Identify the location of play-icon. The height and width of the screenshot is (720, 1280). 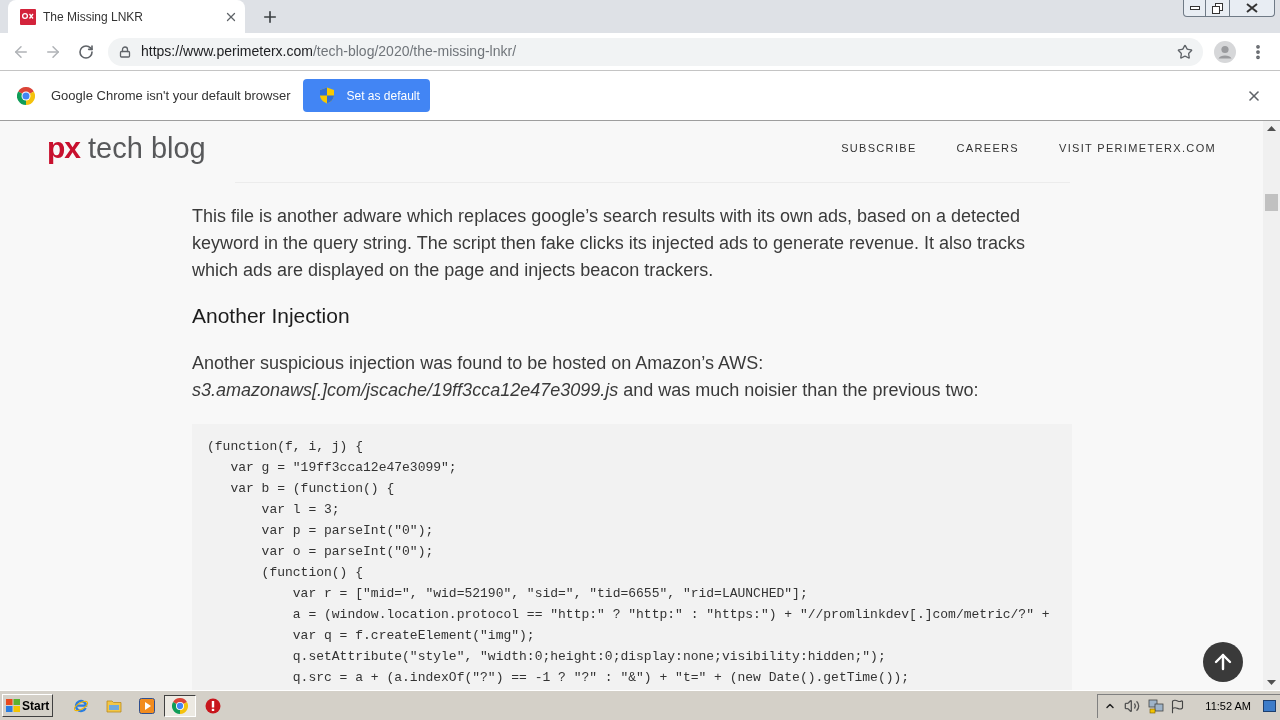
(146, 705).